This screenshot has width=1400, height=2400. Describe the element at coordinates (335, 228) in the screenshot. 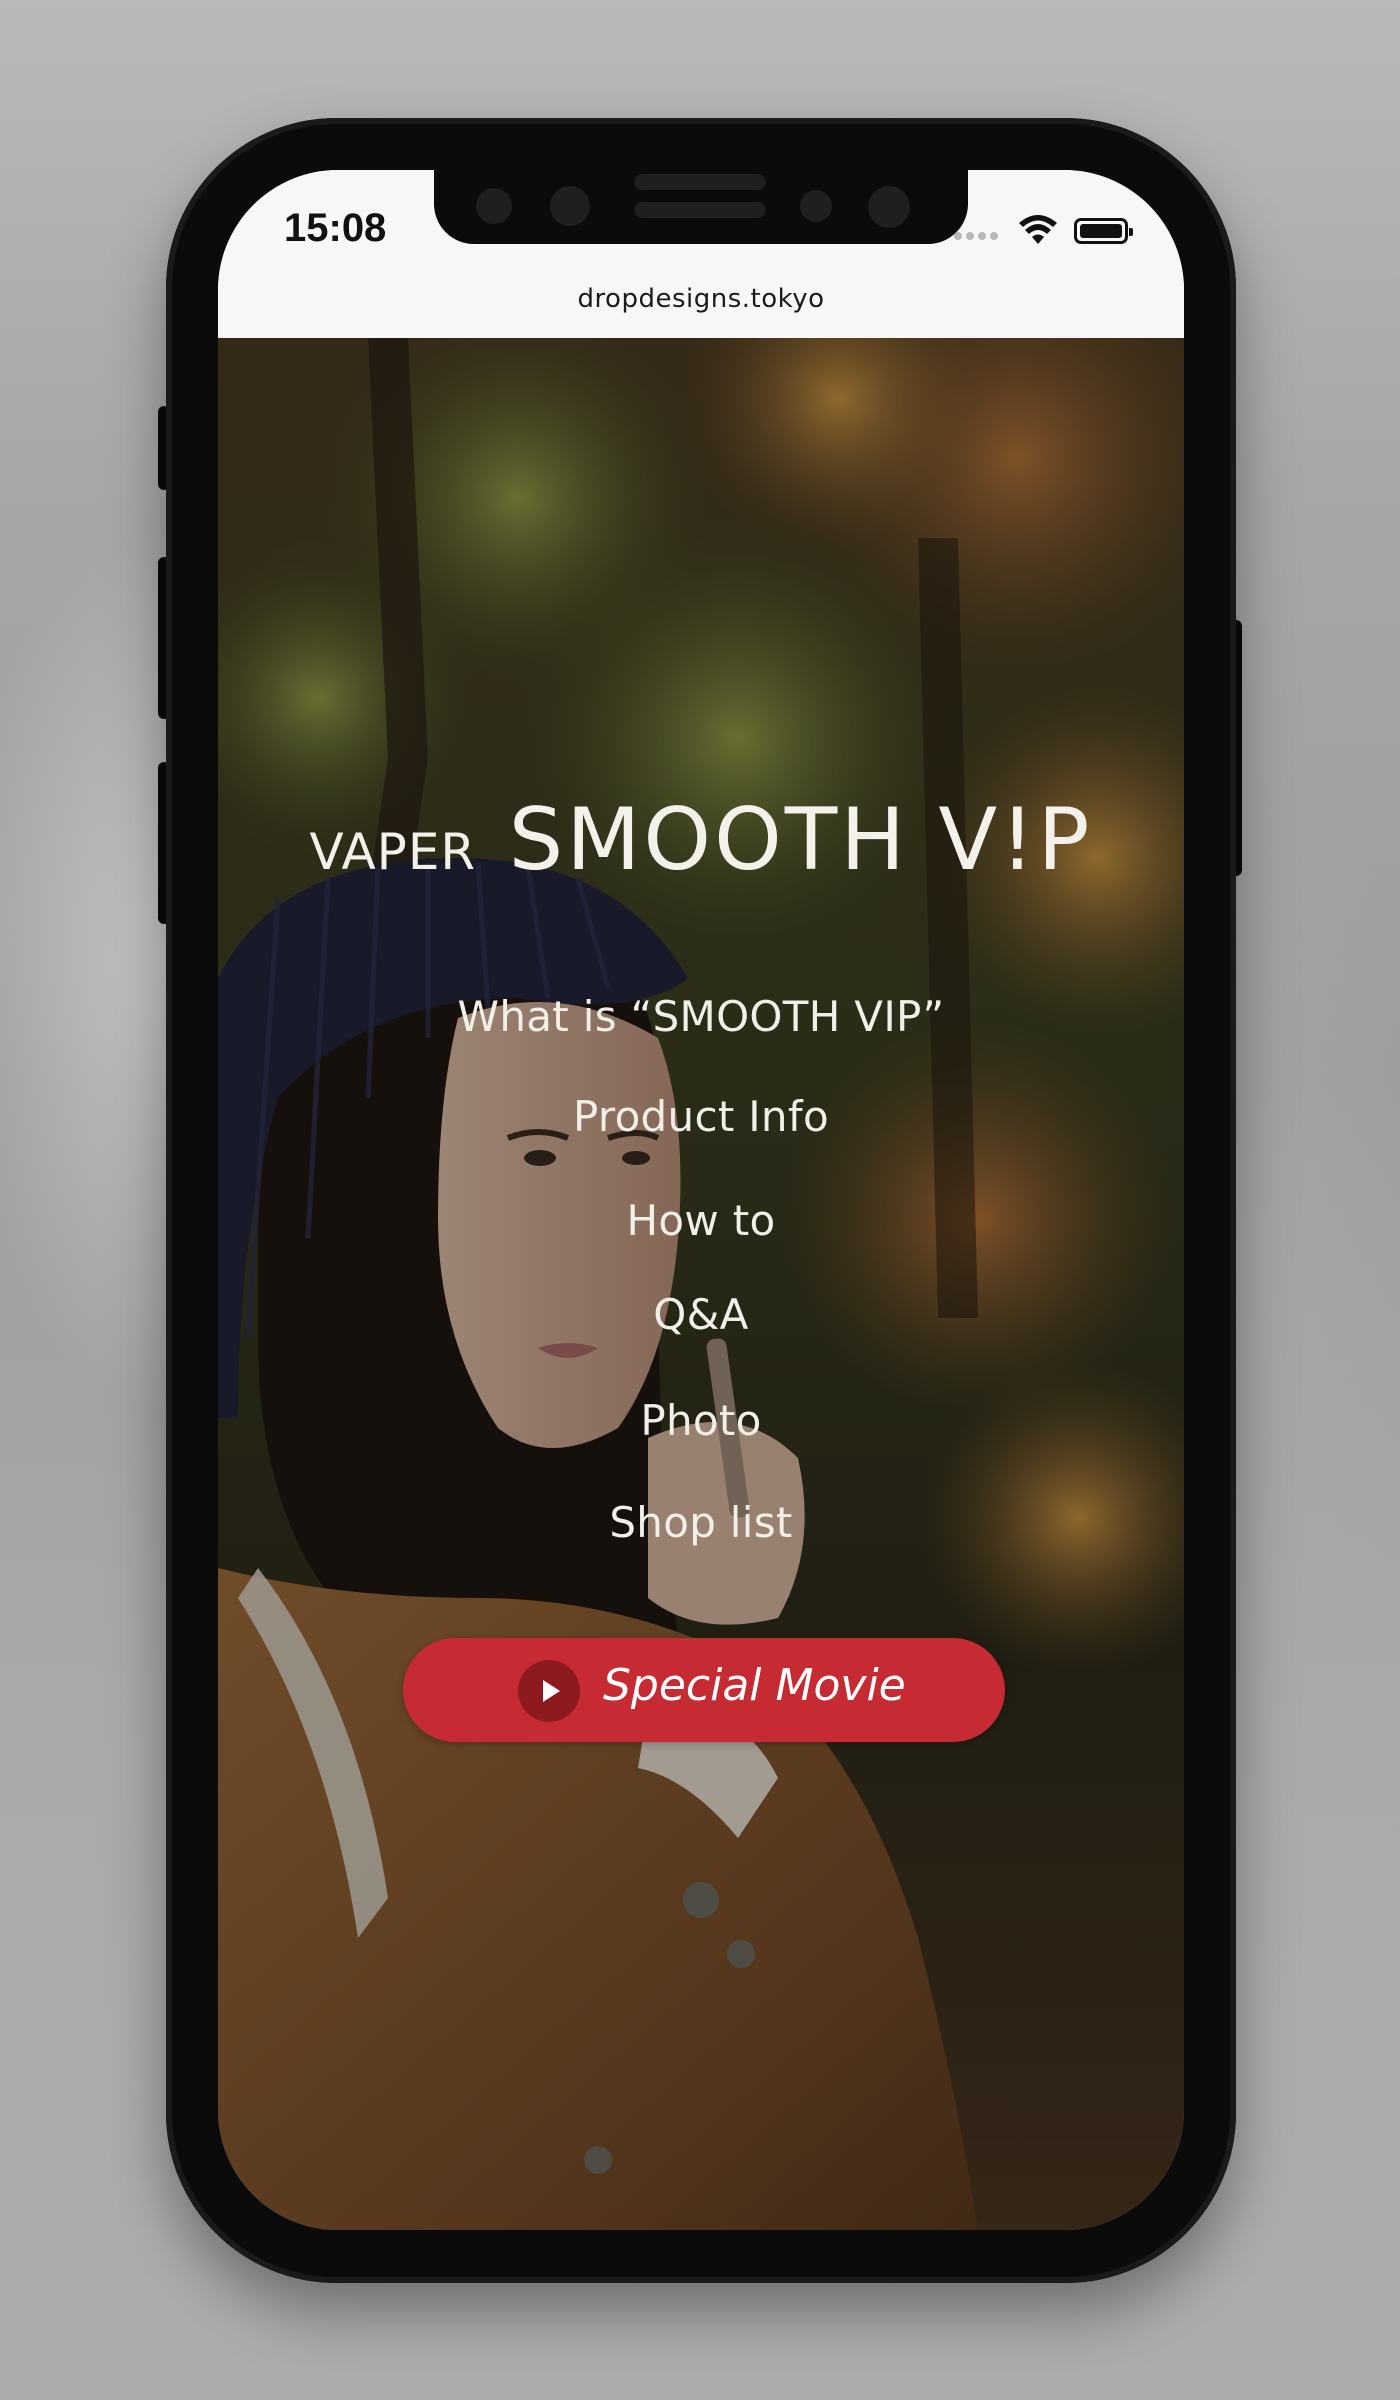

I see `status-time: 15:08` at that location.